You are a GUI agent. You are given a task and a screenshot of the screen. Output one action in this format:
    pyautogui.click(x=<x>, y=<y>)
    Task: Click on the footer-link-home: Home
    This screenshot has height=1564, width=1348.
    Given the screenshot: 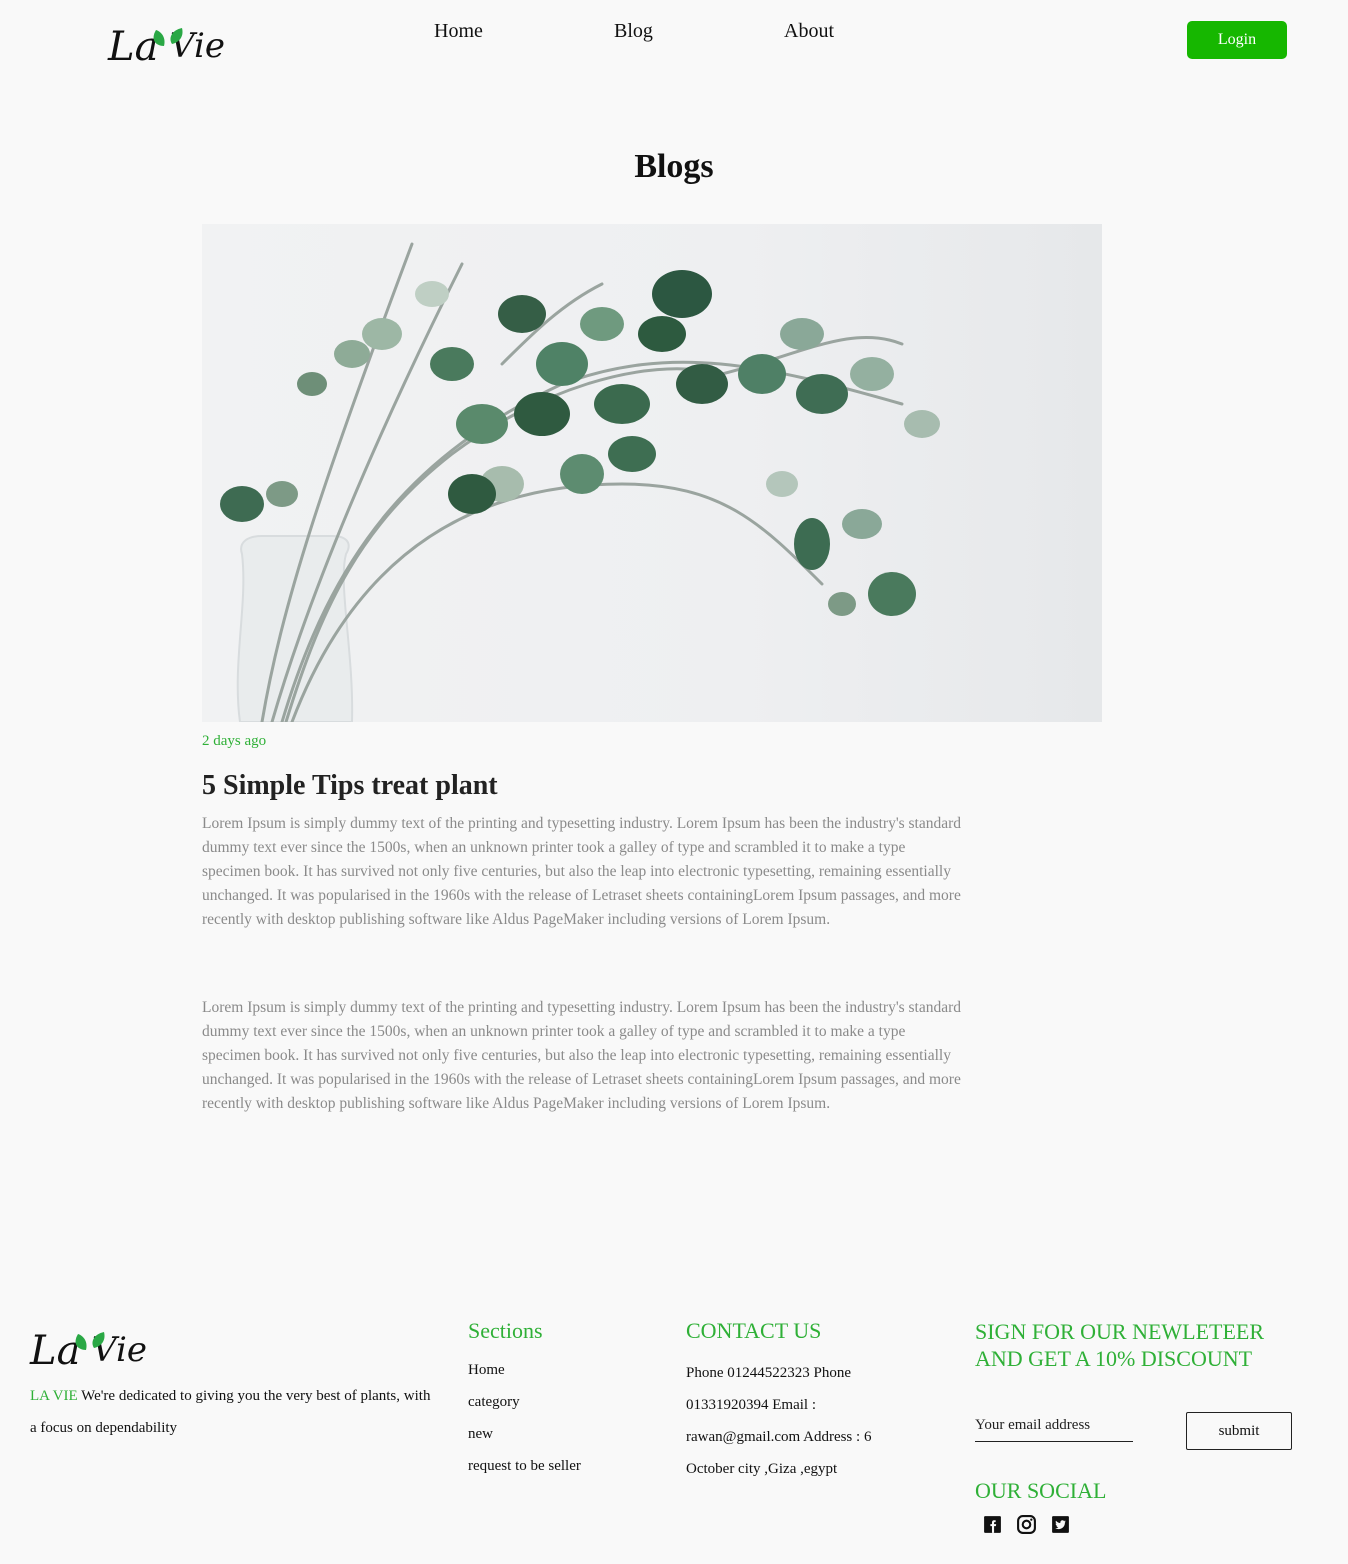 What is the action you would take?
    pyautogui.click(x=524, y=1373)
    